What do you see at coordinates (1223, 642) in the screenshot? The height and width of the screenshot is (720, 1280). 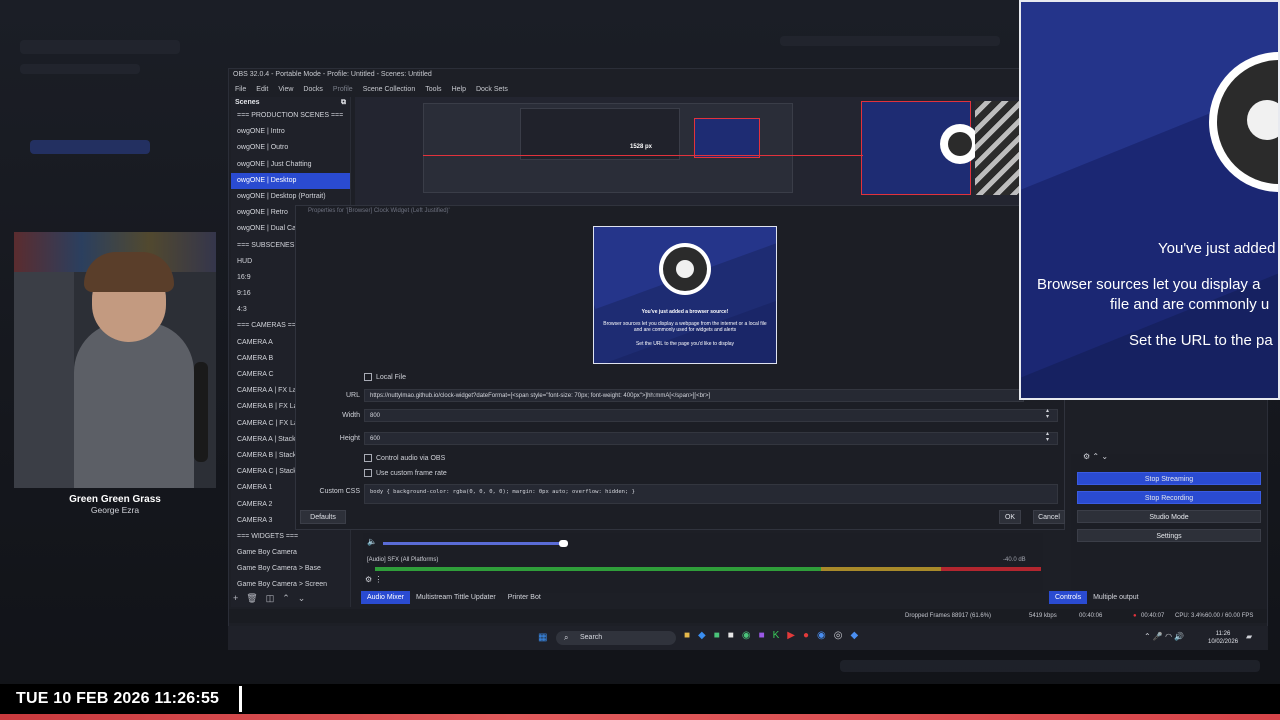 I see `taskbar-date: 10/02/2026` at bounding box center [1223, 642].